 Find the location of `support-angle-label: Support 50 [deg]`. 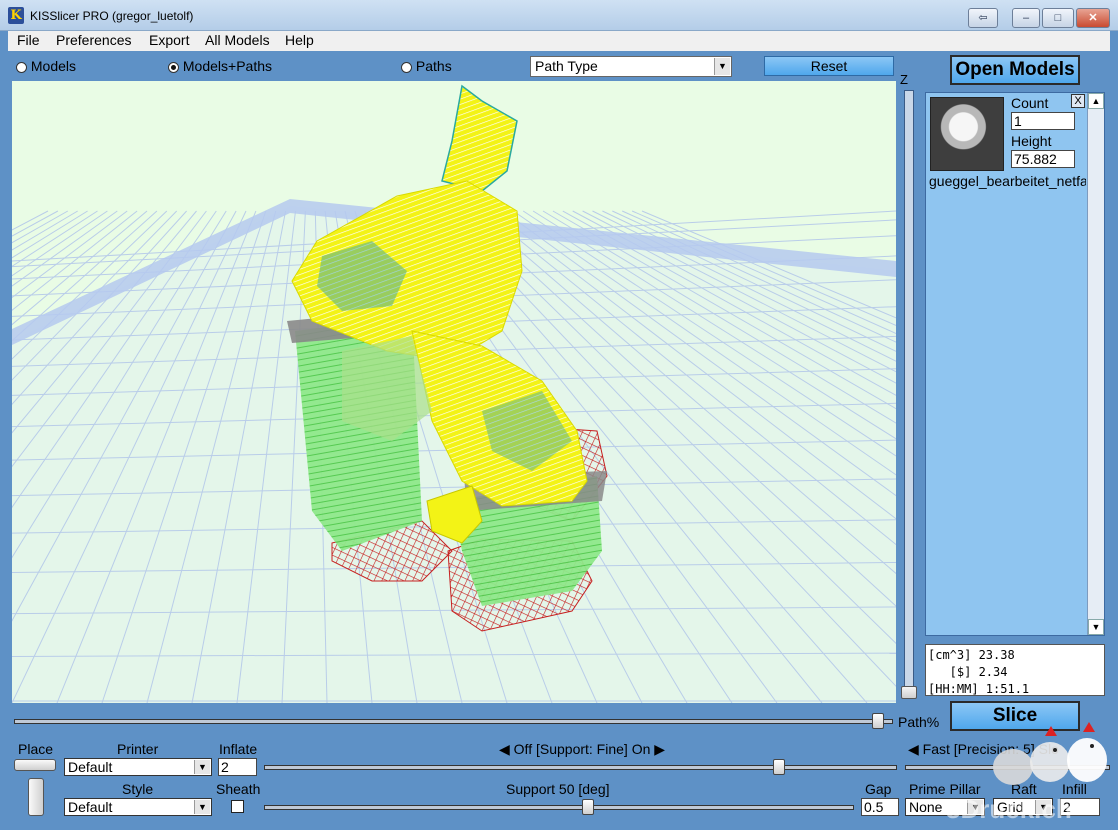

support-angle-label: Support 50 [deg] is located at coordinates (558, 789).